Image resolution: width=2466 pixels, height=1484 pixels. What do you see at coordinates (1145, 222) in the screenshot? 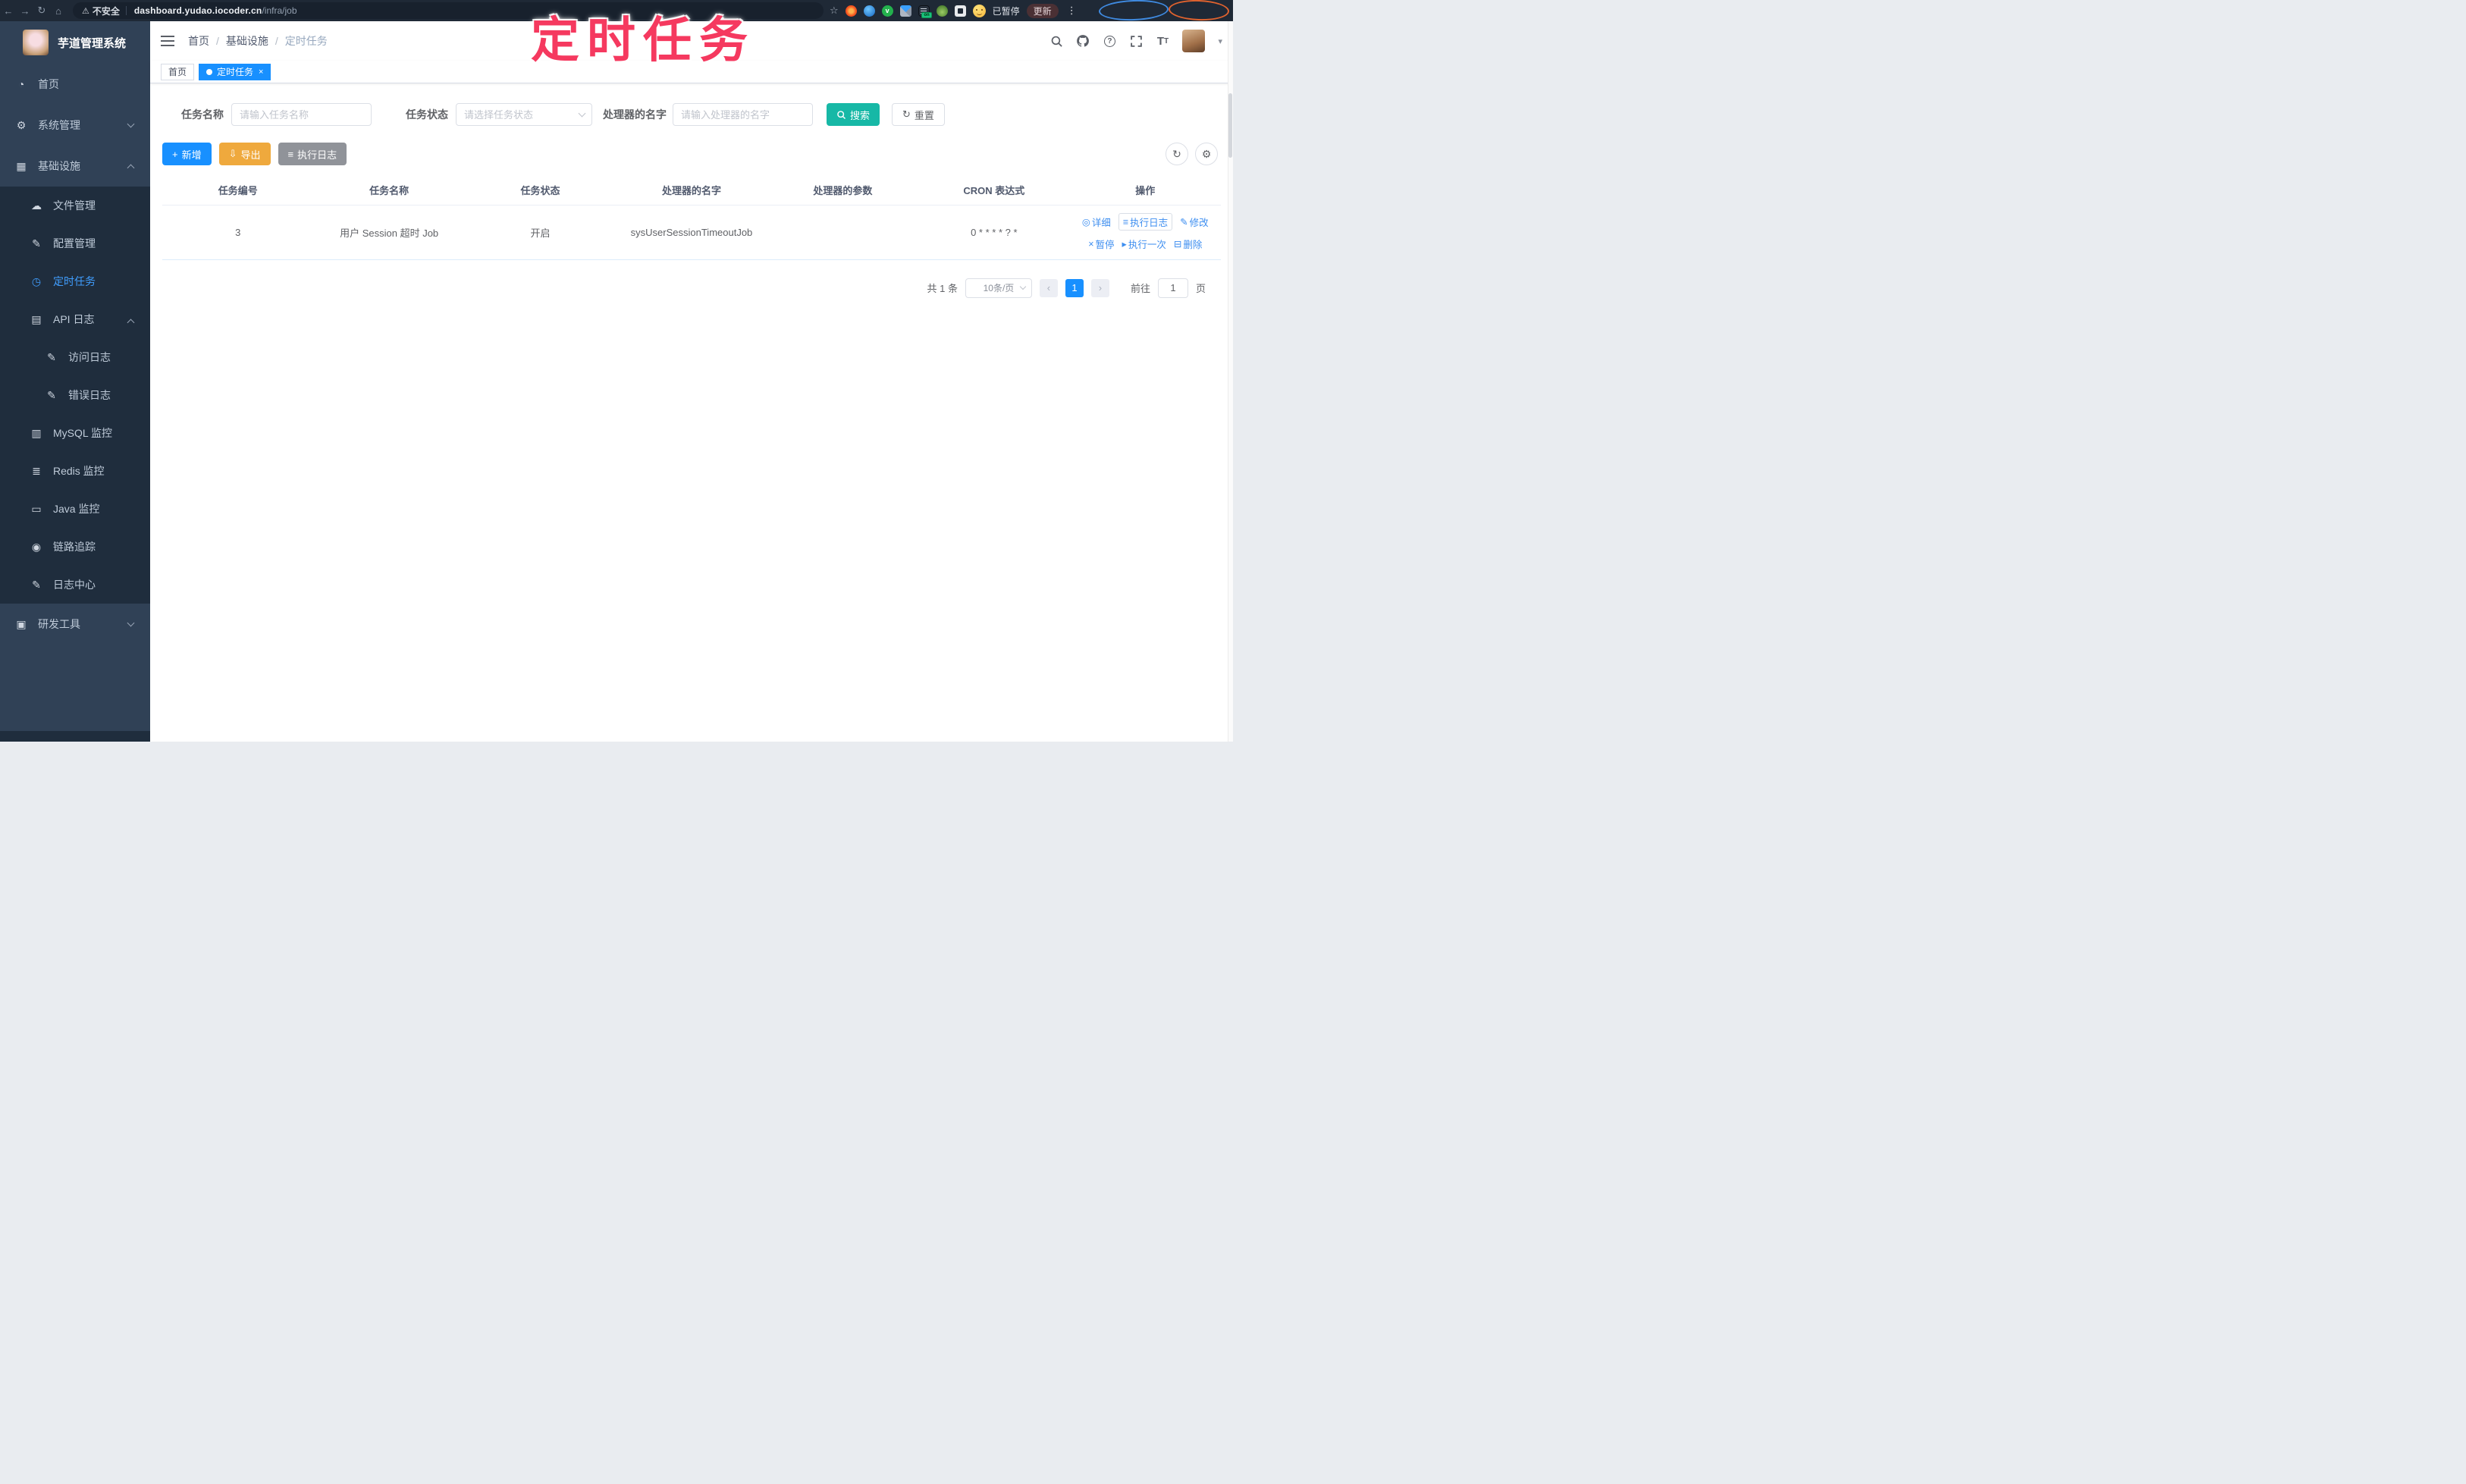
I see `row-exec-log-link: ≡ 执行日志` at bounding box center [1145, 222].